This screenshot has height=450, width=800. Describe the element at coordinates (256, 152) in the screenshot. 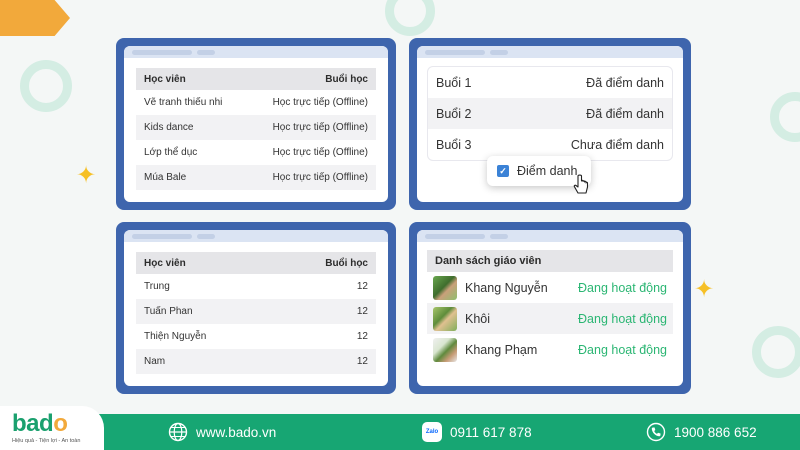

I see `table-row: Lớp thể dục Học trực tiếp (Offline)` at that location.